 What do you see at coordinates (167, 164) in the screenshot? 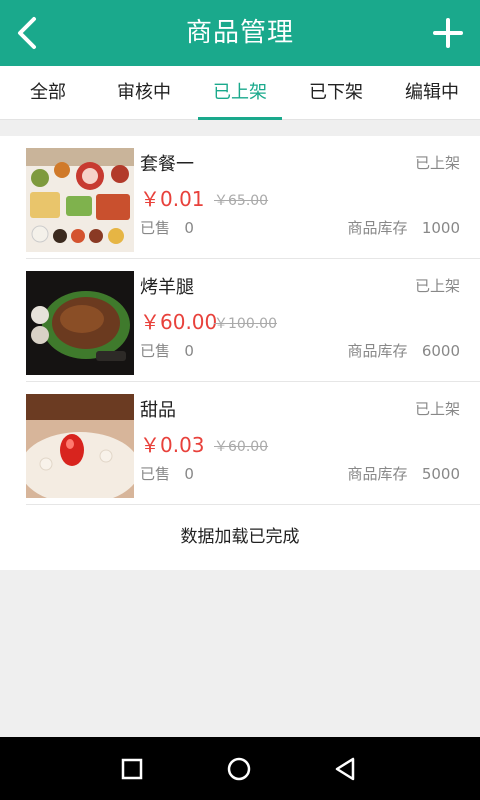
I see `product-name: 套餐一` at bounding box center [167, 164].